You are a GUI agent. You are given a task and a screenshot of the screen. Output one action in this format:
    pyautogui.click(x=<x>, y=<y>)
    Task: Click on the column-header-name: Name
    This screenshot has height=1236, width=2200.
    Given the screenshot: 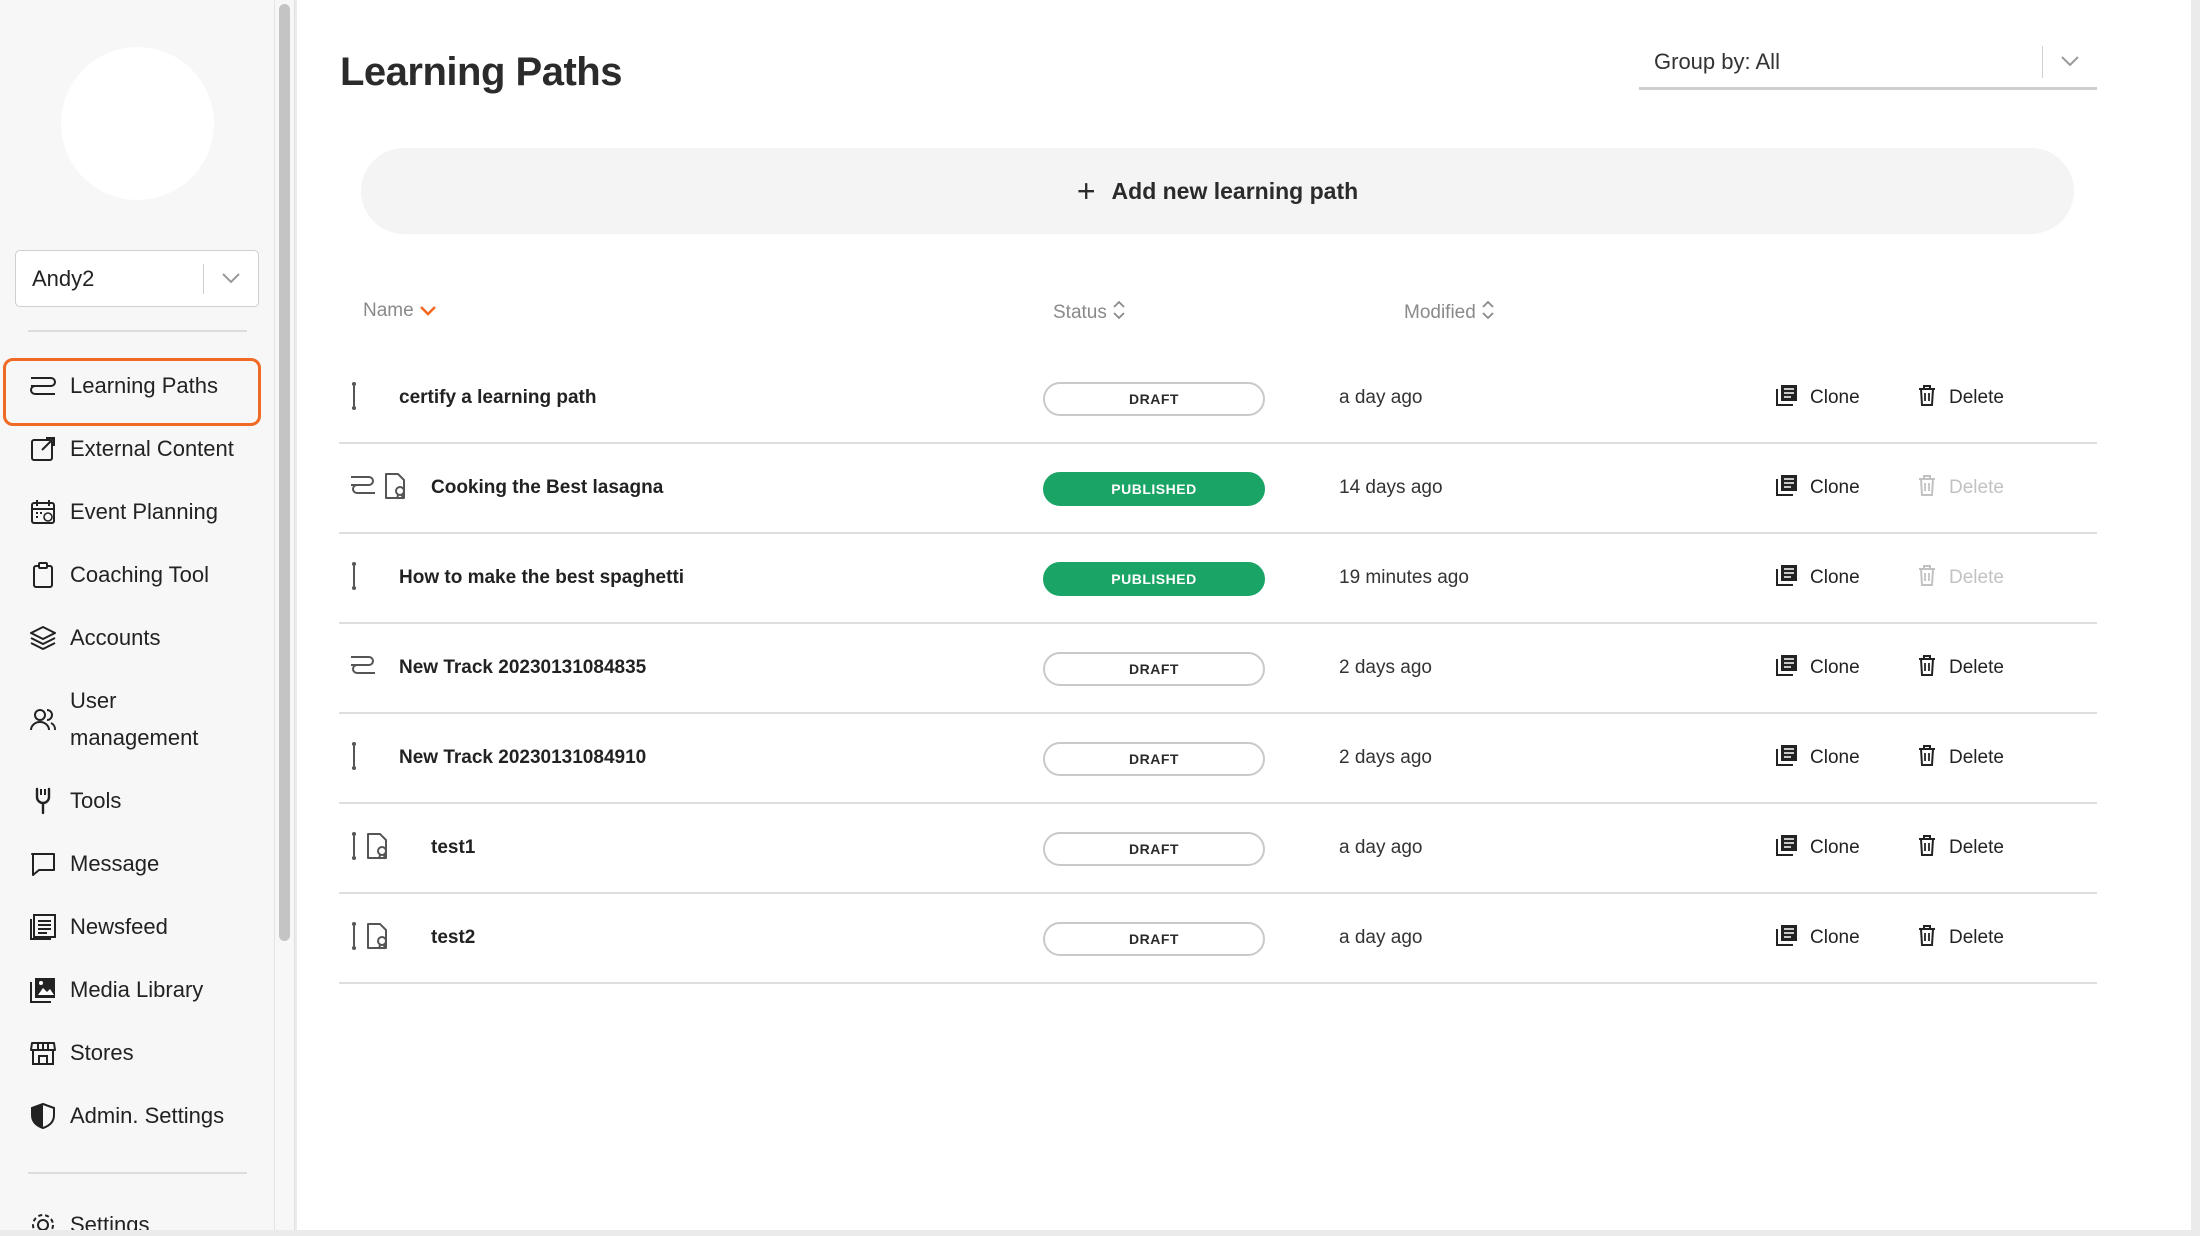 What is the action you would take?
    pyautogui.click(x=399, y=311)
    